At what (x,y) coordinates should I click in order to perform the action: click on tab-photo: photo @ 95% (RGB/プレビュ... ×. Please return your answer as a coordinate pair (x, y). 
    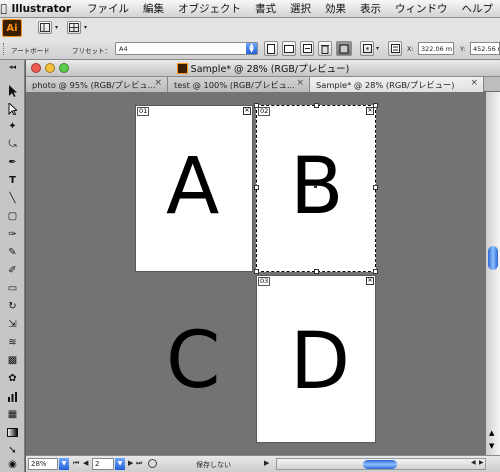
    Looking at the image, I should click on (97, 84).